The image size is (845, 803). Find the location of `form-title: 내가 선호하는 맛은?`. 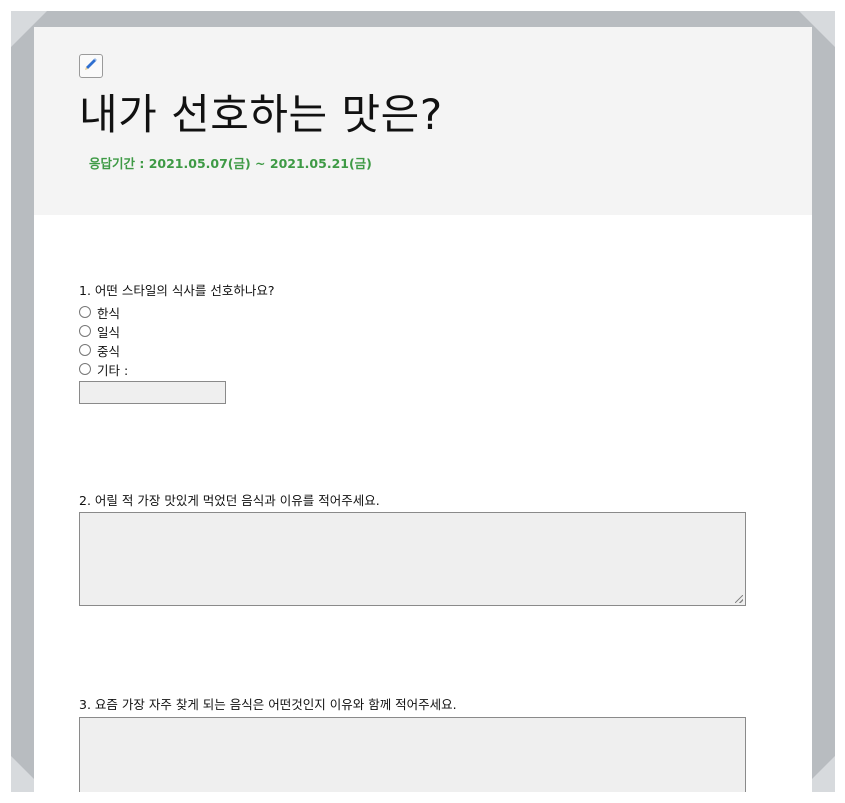

form-title: 내가 선호하는 맛은? is located at coordinates (261, 114).